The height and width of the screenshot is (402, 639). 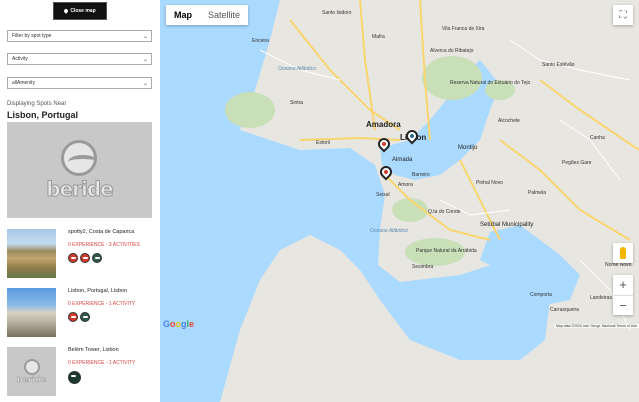 What do you see at coordinates (79, 59) in the screenshot?
I see `activity-select: Activity ⌄` at bounding box center [79, 59].